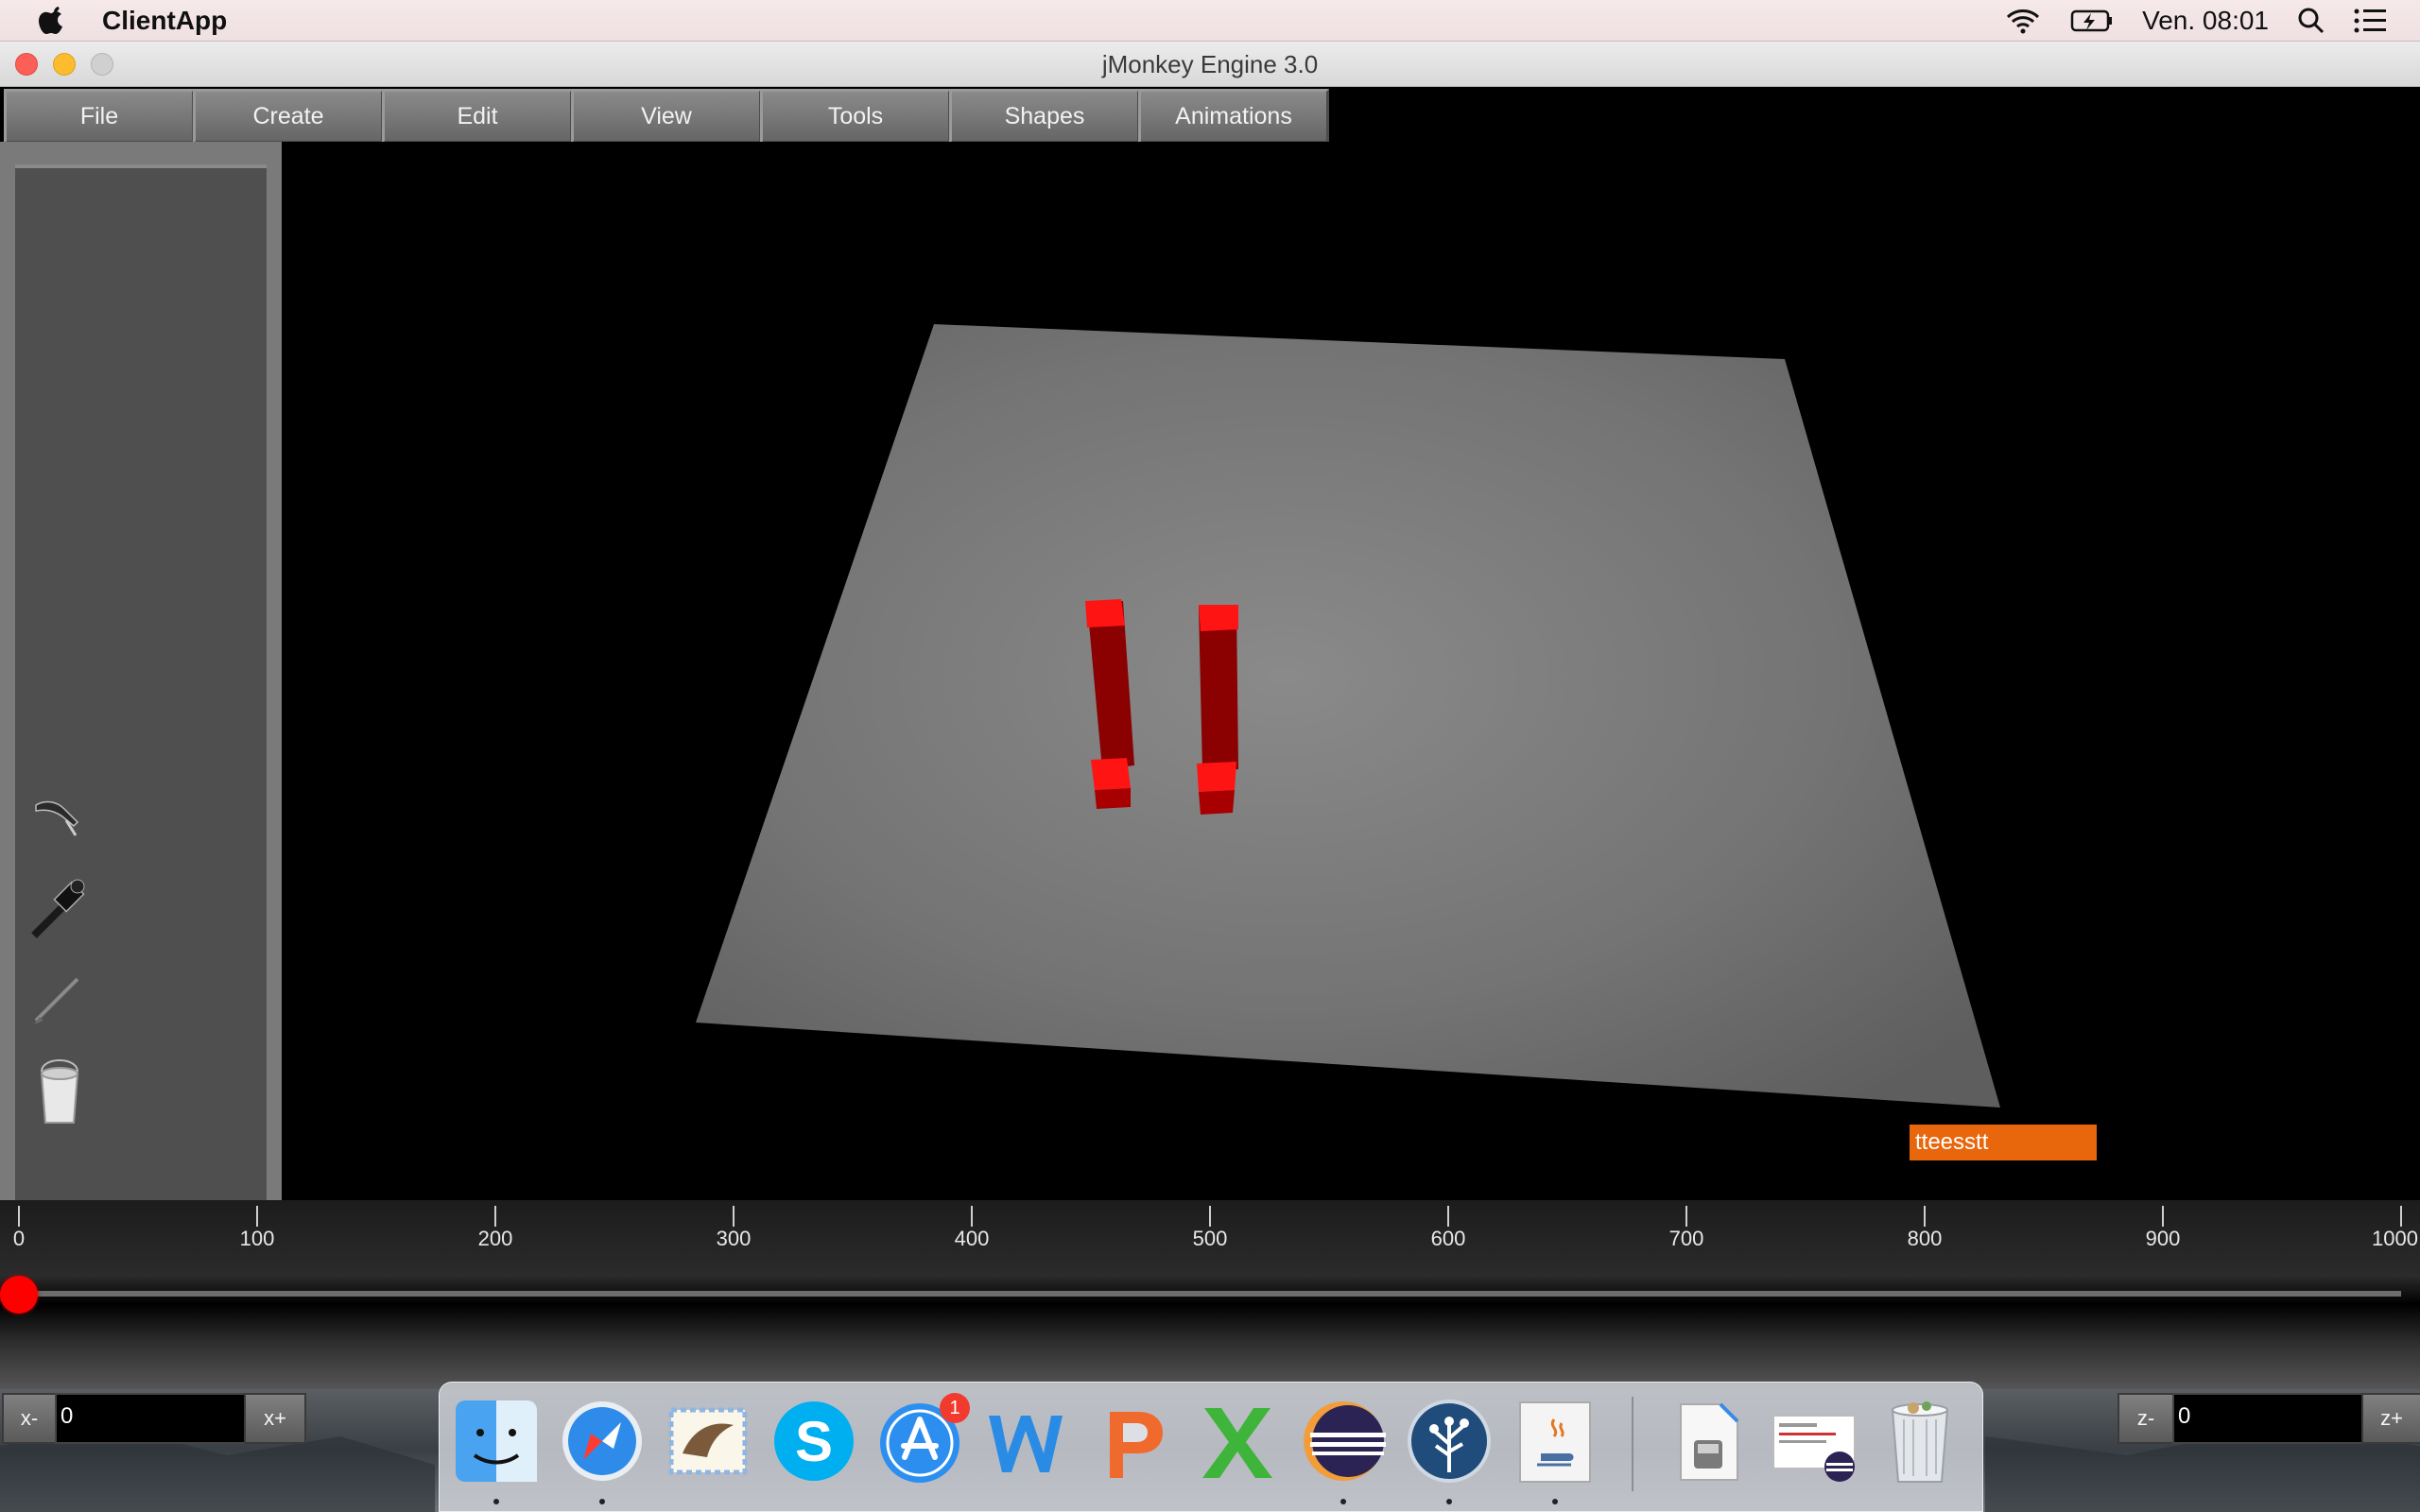 The width and height of the screenshot is (2420, 1512). What do you see at coordinates (61, 1001) in the screenshot?
I see `brush-icon` at bounding box center [61, 1001].